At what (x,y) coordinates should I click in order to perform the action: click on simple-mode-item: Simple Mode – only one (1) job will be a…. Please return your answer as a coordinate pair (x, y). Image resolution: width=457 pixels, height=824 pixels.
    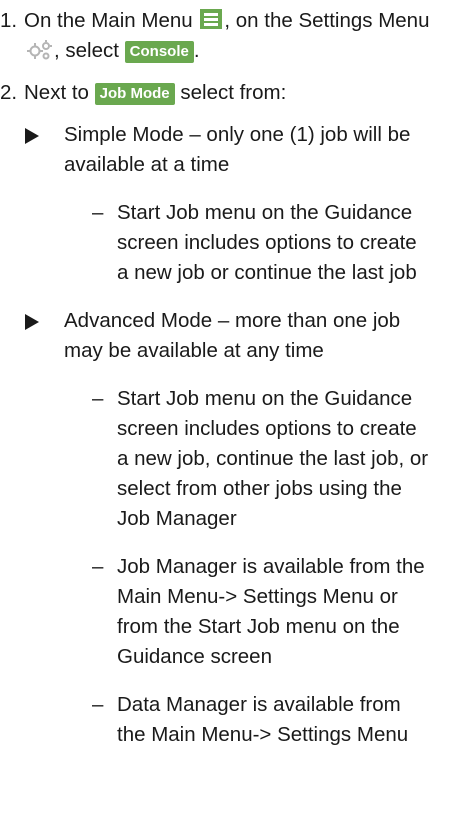
    Looking at the image, I should click on (225, 150).